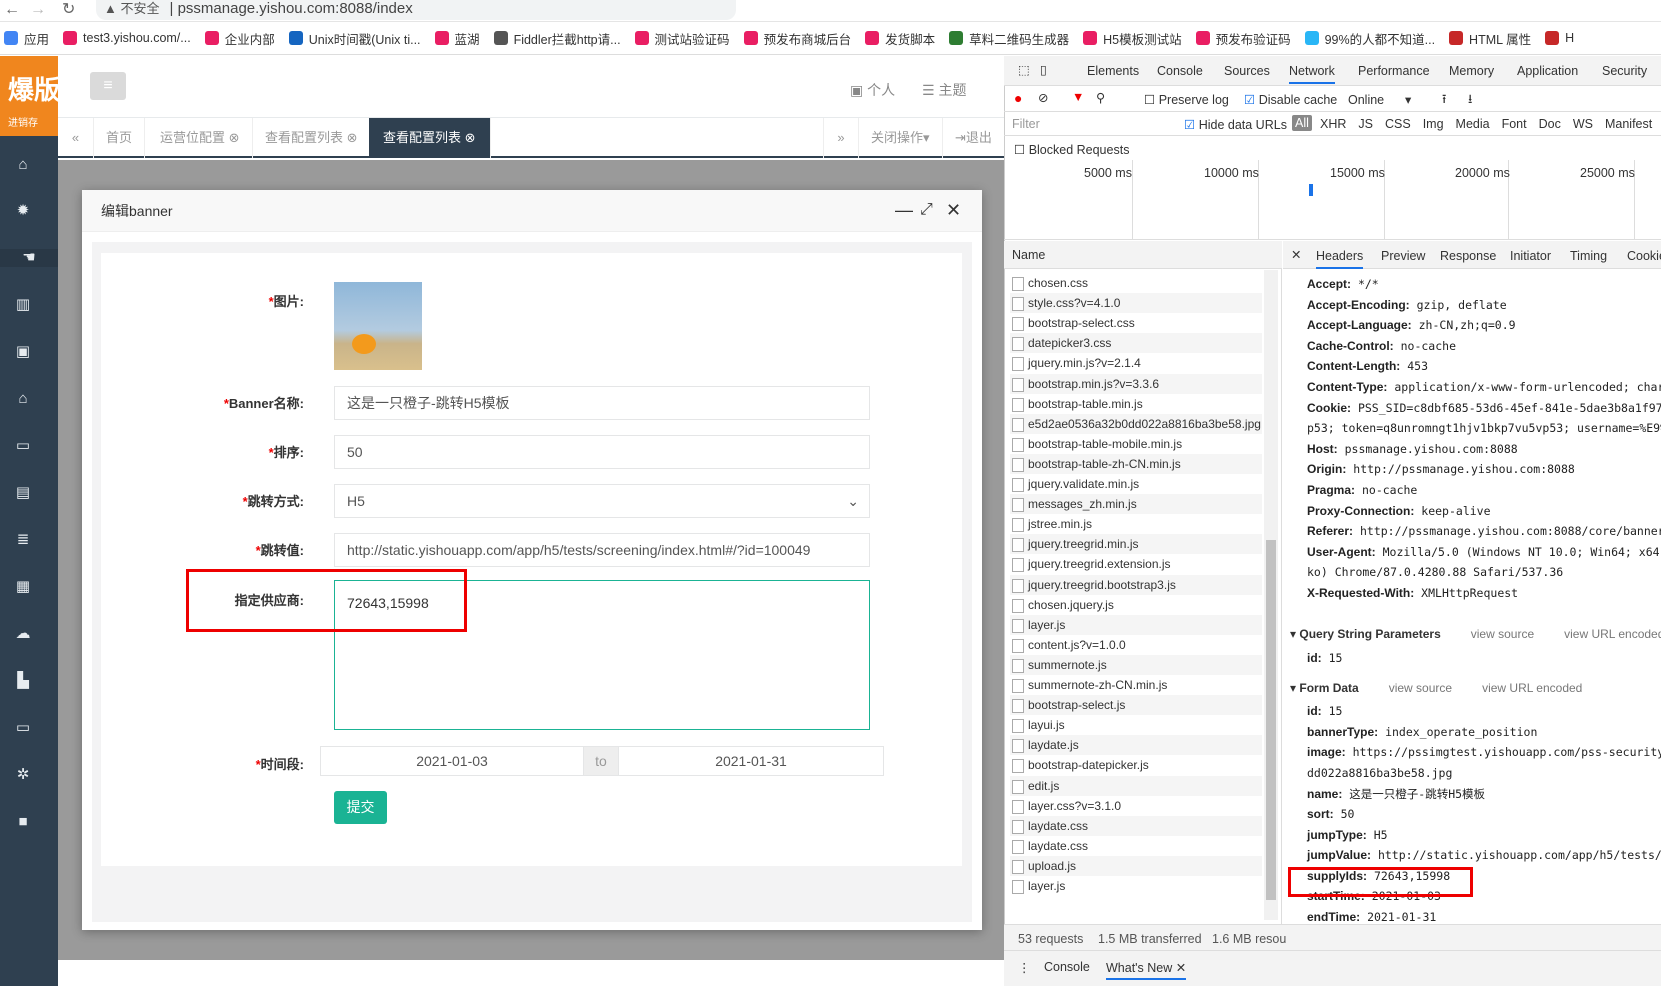  Describe the element at coordinates (1136, 725) in the screenshot. I see `request-row: layui.js` at that location.